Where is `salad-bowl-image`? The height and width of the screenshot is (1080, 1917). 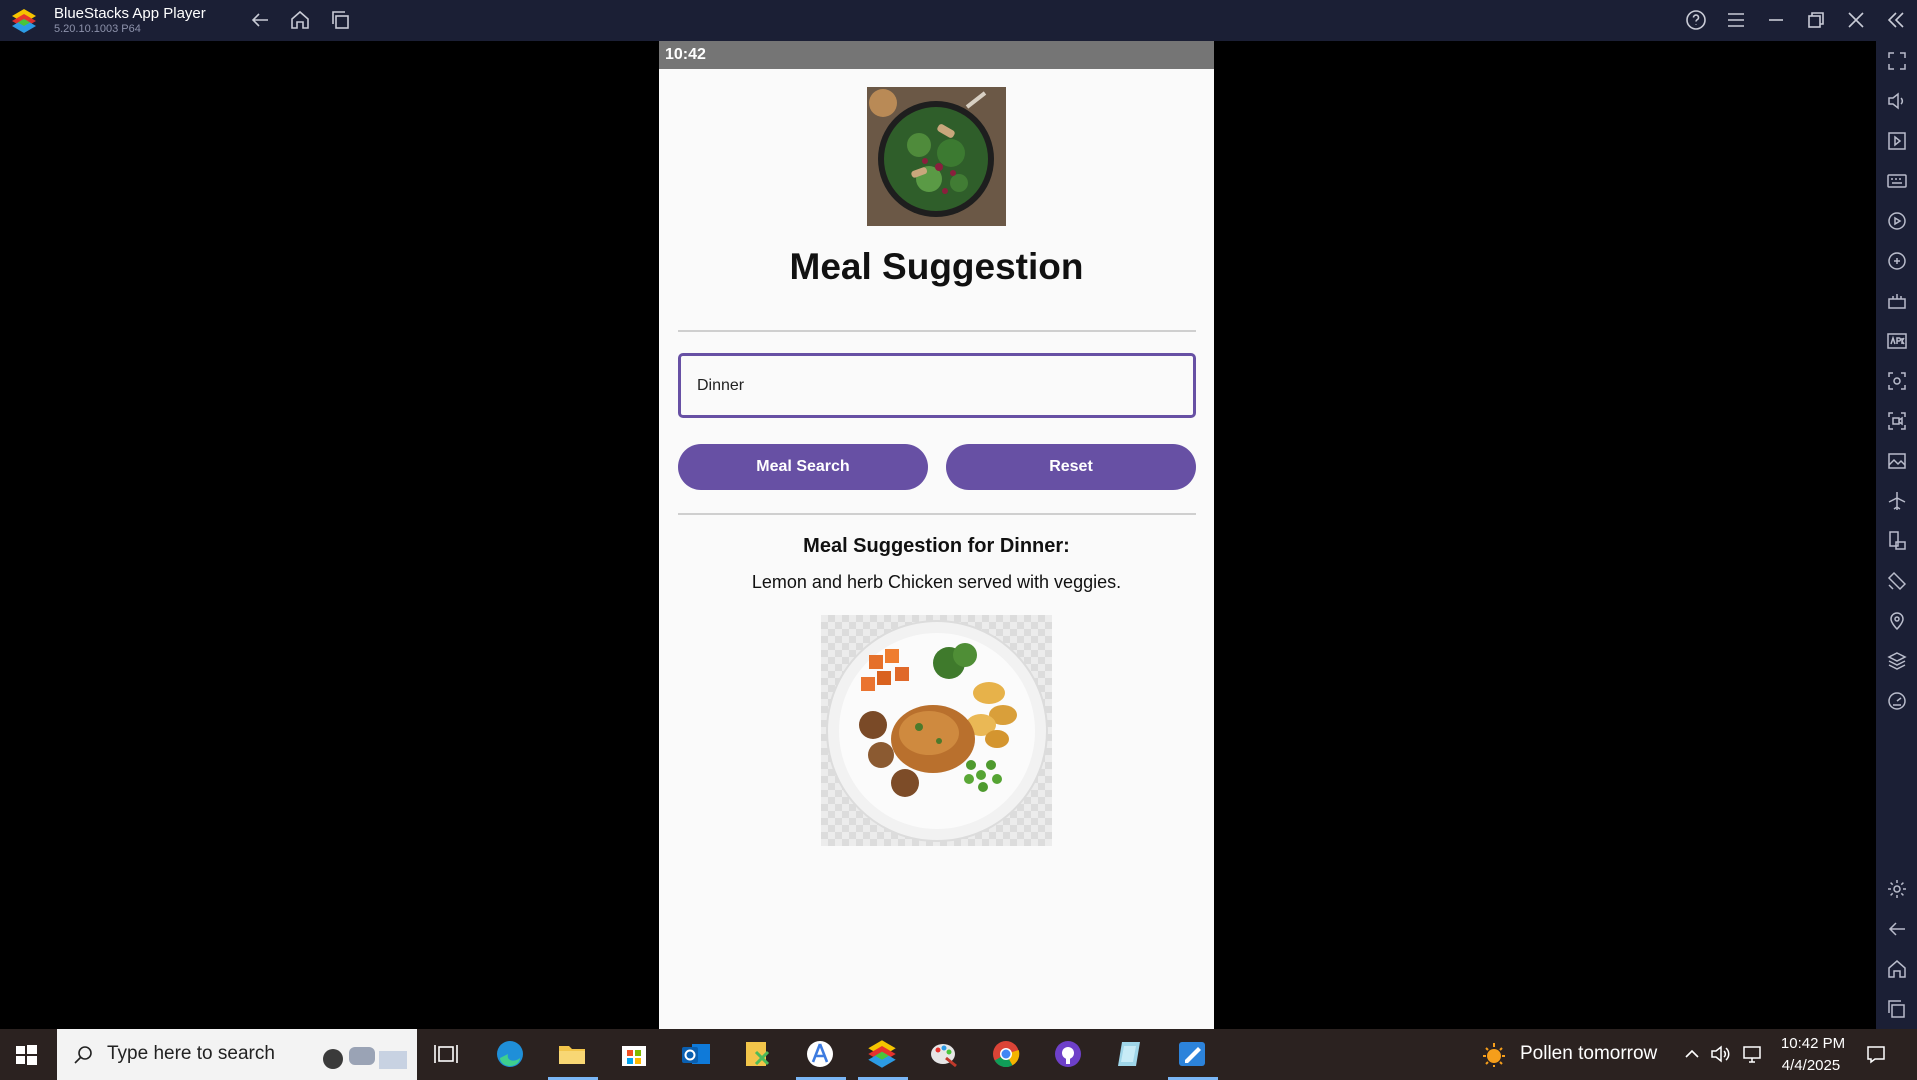 salad-bowl-image is located at coordinates (936, 156).